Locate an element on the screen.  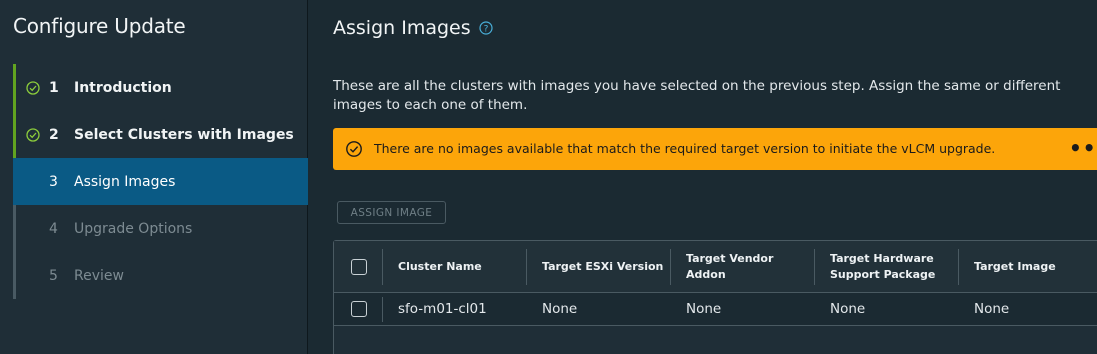
step-label: Assign Images is located at coordinates (125, 181).